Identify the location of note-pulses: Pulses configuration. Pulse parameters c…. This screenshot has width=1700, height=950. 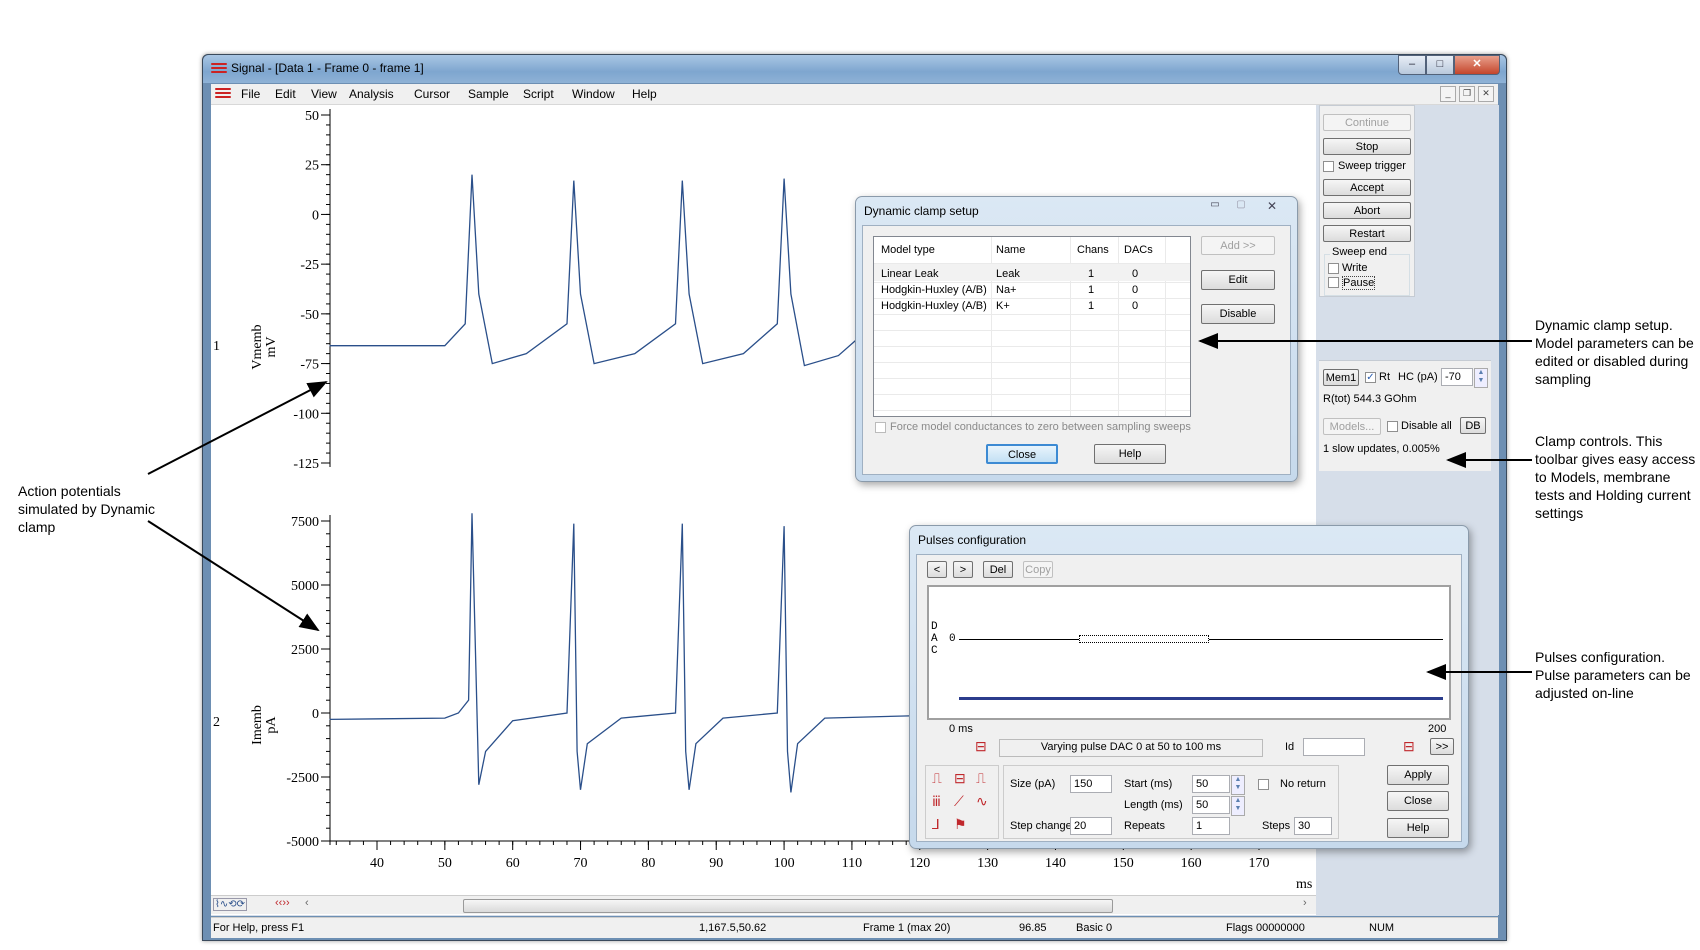
(1613, 675).